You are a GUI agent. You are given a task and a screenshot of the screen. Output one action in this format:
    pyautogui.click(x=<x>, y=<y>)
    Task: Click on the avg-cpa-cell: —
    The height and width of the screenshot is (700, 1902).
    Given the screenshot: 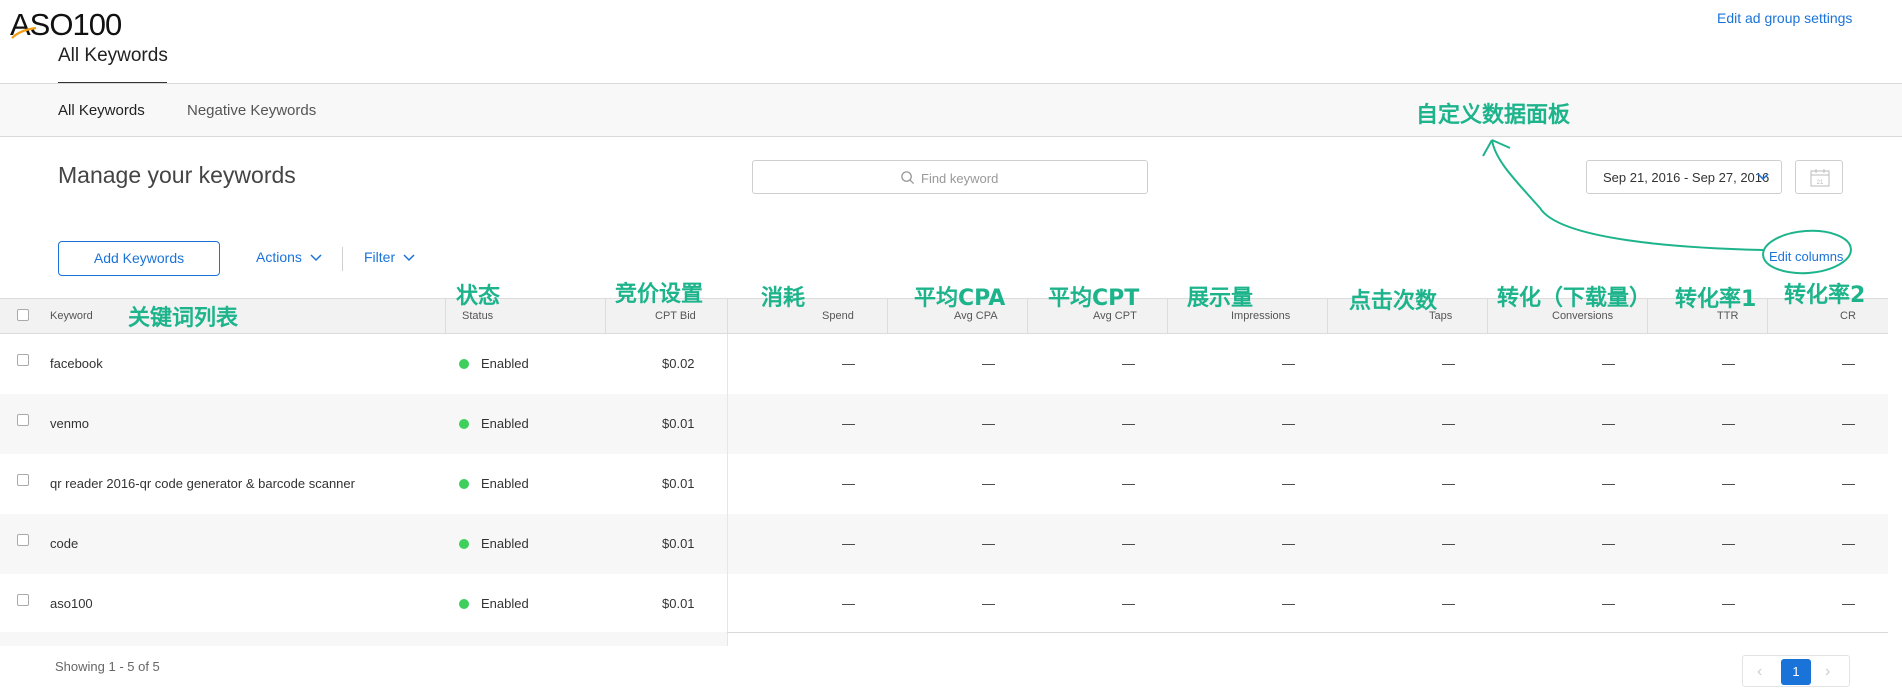 What is the action you would take?
    pyautogui.click(x=988, y=483)
    